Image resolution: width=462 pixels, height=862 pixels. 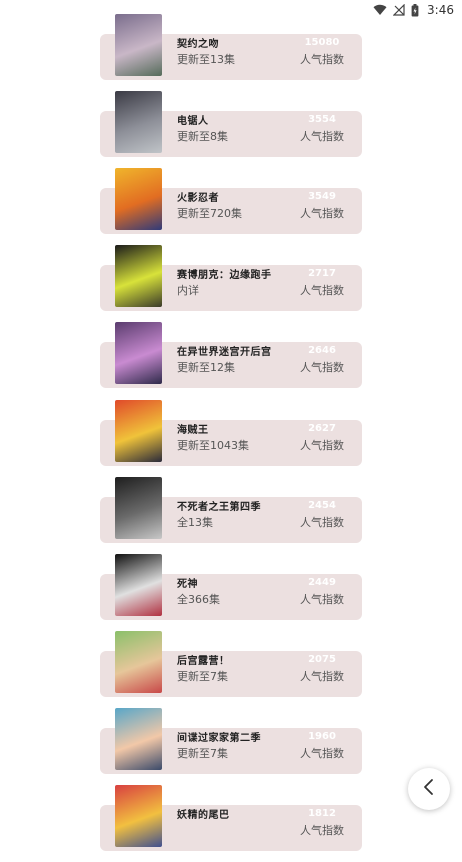 I want to click on anime-title: 妖精的尾巴, so click(x=203, y=815).